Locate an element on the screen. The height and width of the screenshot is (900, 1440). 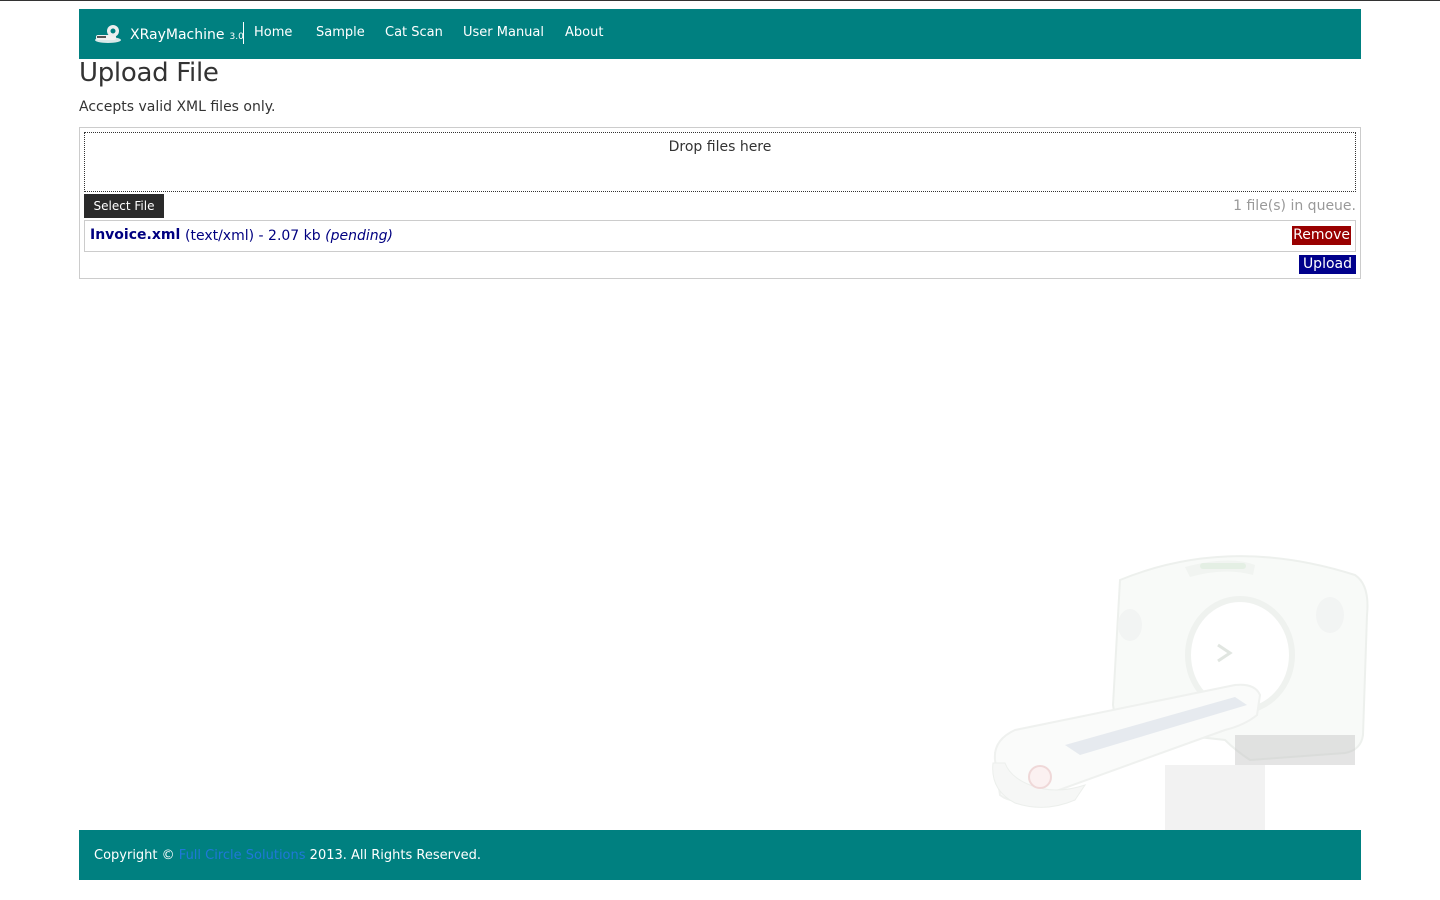
queue-count: 1 file(s) in queue. is located at coordinates (1294, 206).